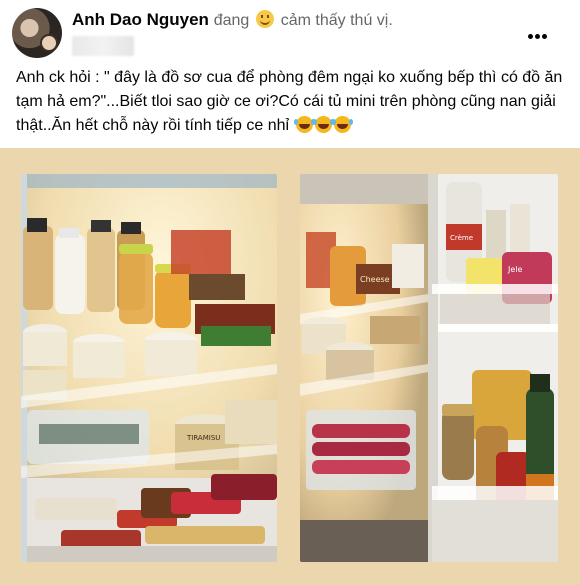 Image resolution: width=580 pixels, height=585 pixels. Describe the element at coordinates (103, 46) in the screenshot. I see `post-timestamp-blurred` at that location.